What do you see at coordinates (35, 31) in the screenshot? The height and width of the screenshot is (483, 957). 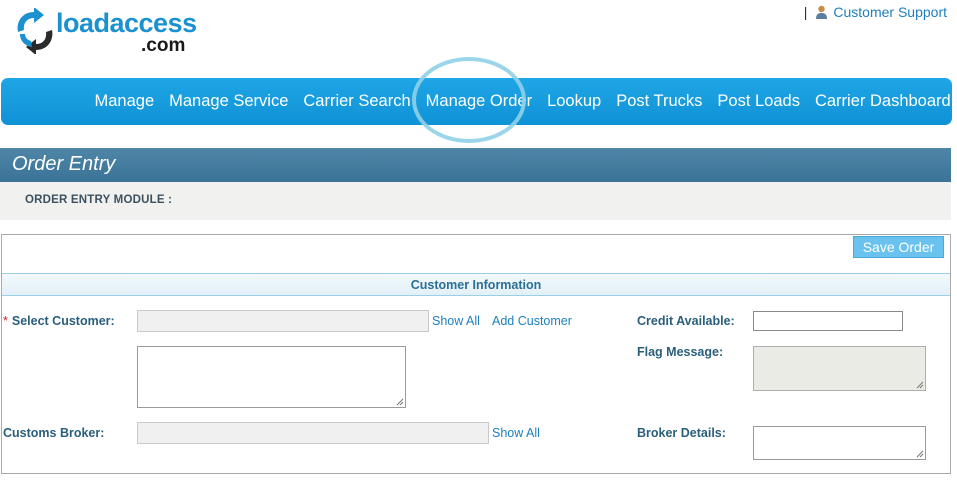 I see `arrows-cycle-icon` at bounding box center [35, 31].